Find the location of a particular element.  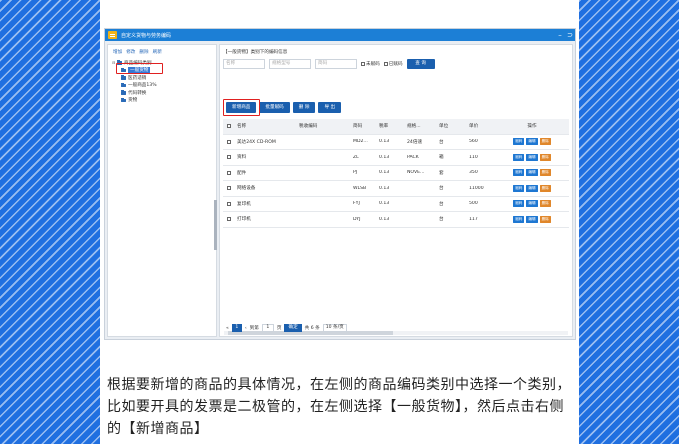

add-category-link: 增加 is located at coordinates (117, 52).